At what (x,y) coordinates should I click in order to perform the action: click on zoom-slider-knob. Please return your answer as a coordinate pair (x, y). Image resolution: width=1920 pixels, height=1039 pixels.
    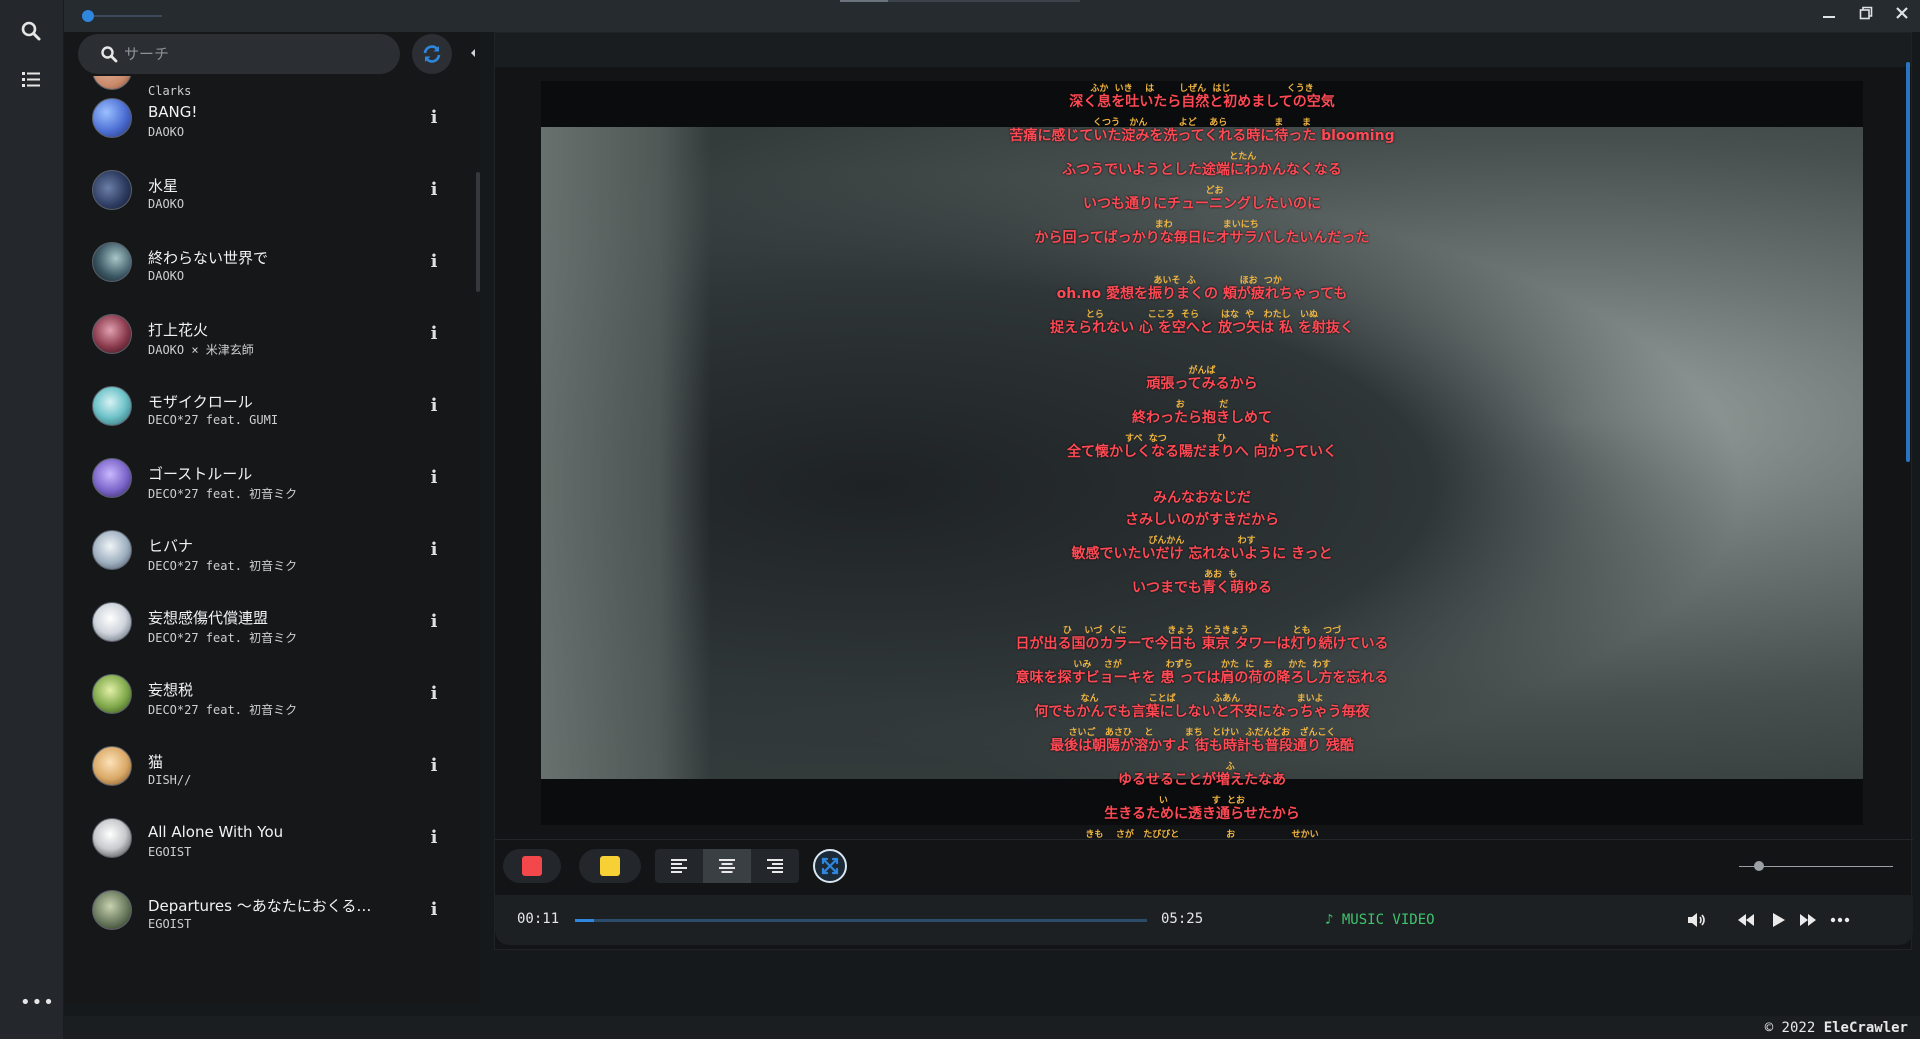
    Looking at the image, I should click on (1759, 866).